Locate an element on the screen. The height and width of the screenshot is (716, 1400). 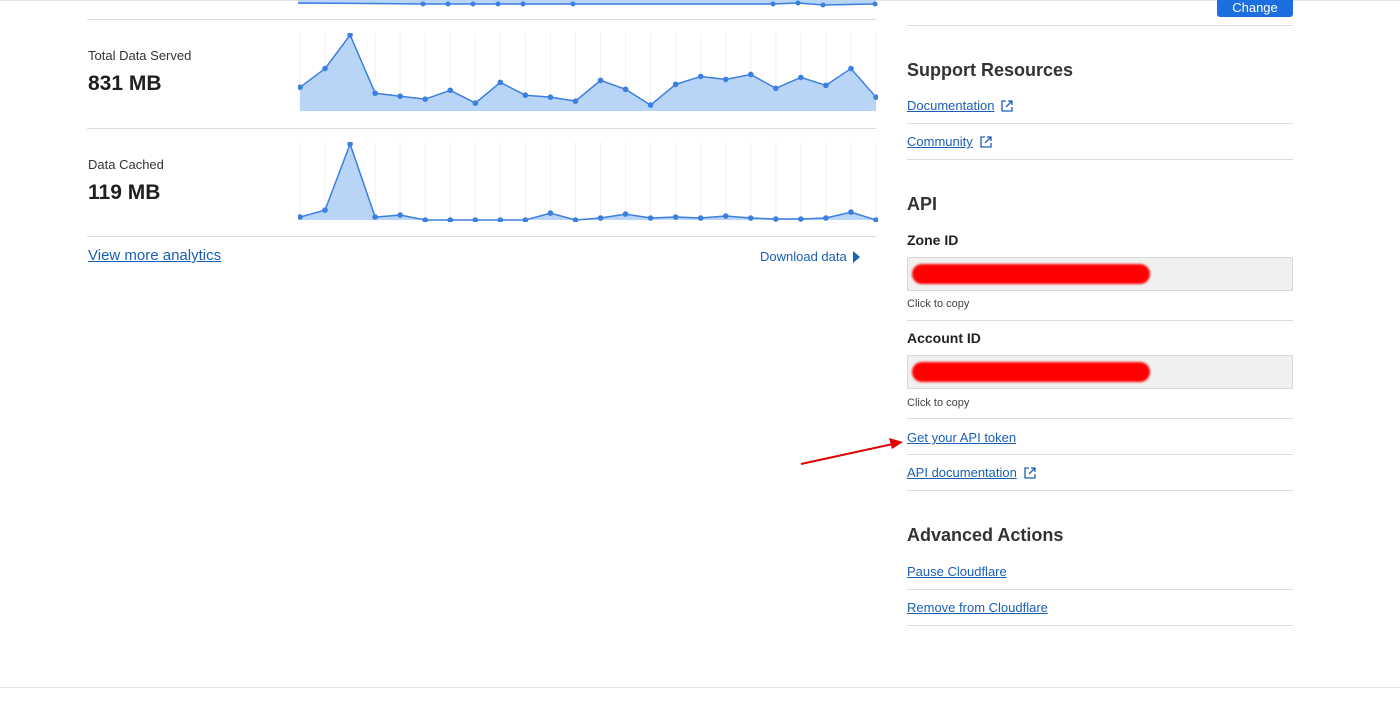
community-link: Community is located at coordinates (949, 141).